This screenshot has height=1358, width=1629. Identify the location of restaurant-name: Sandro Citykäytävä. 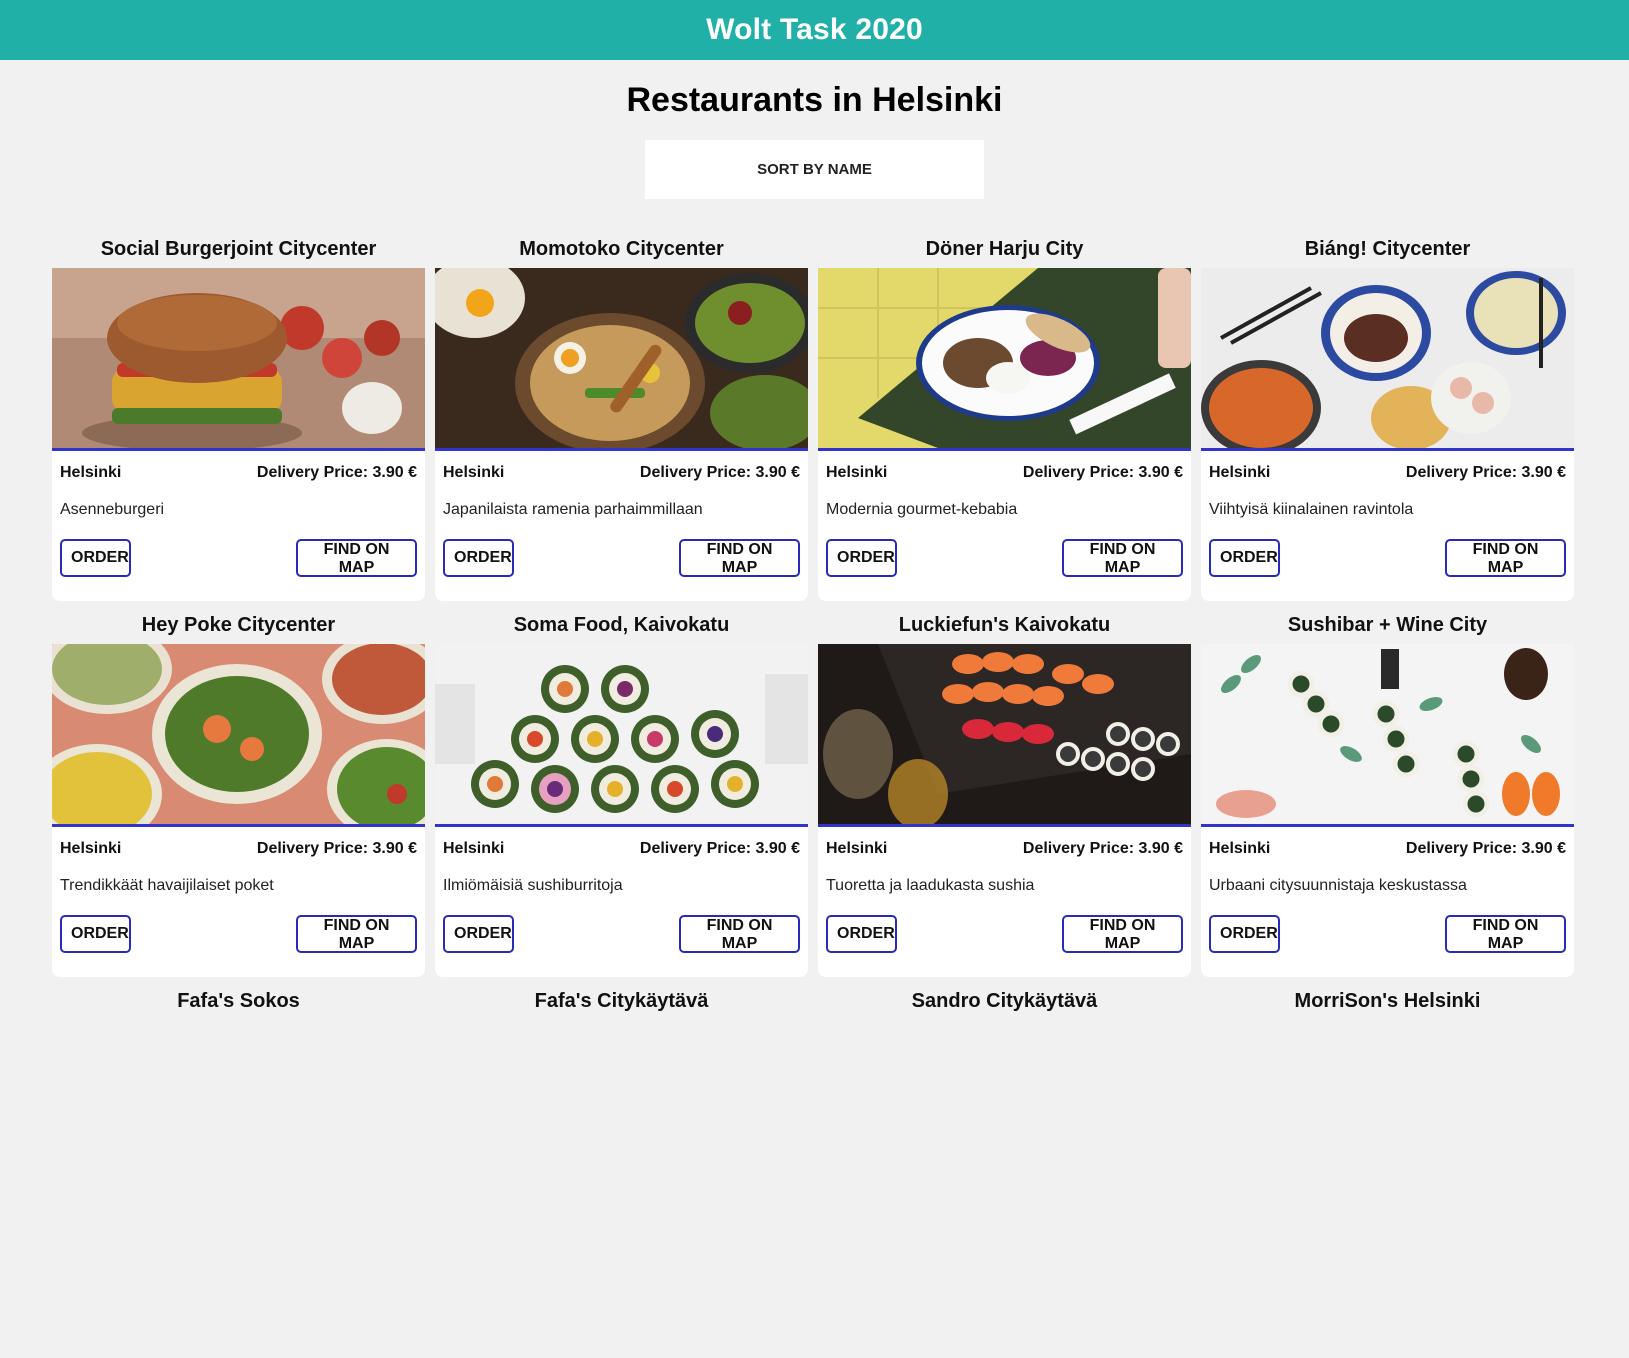
(1004, 1001).